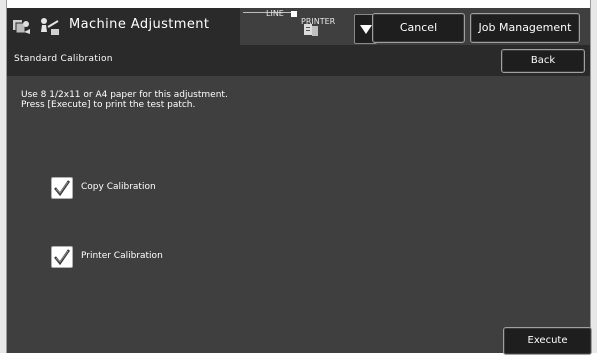 The width and height of the screenshot is (597, 355). Describe the element at coordinates (22, 27) in the screenshot. I see `machine-adjustment-icon` at that location.